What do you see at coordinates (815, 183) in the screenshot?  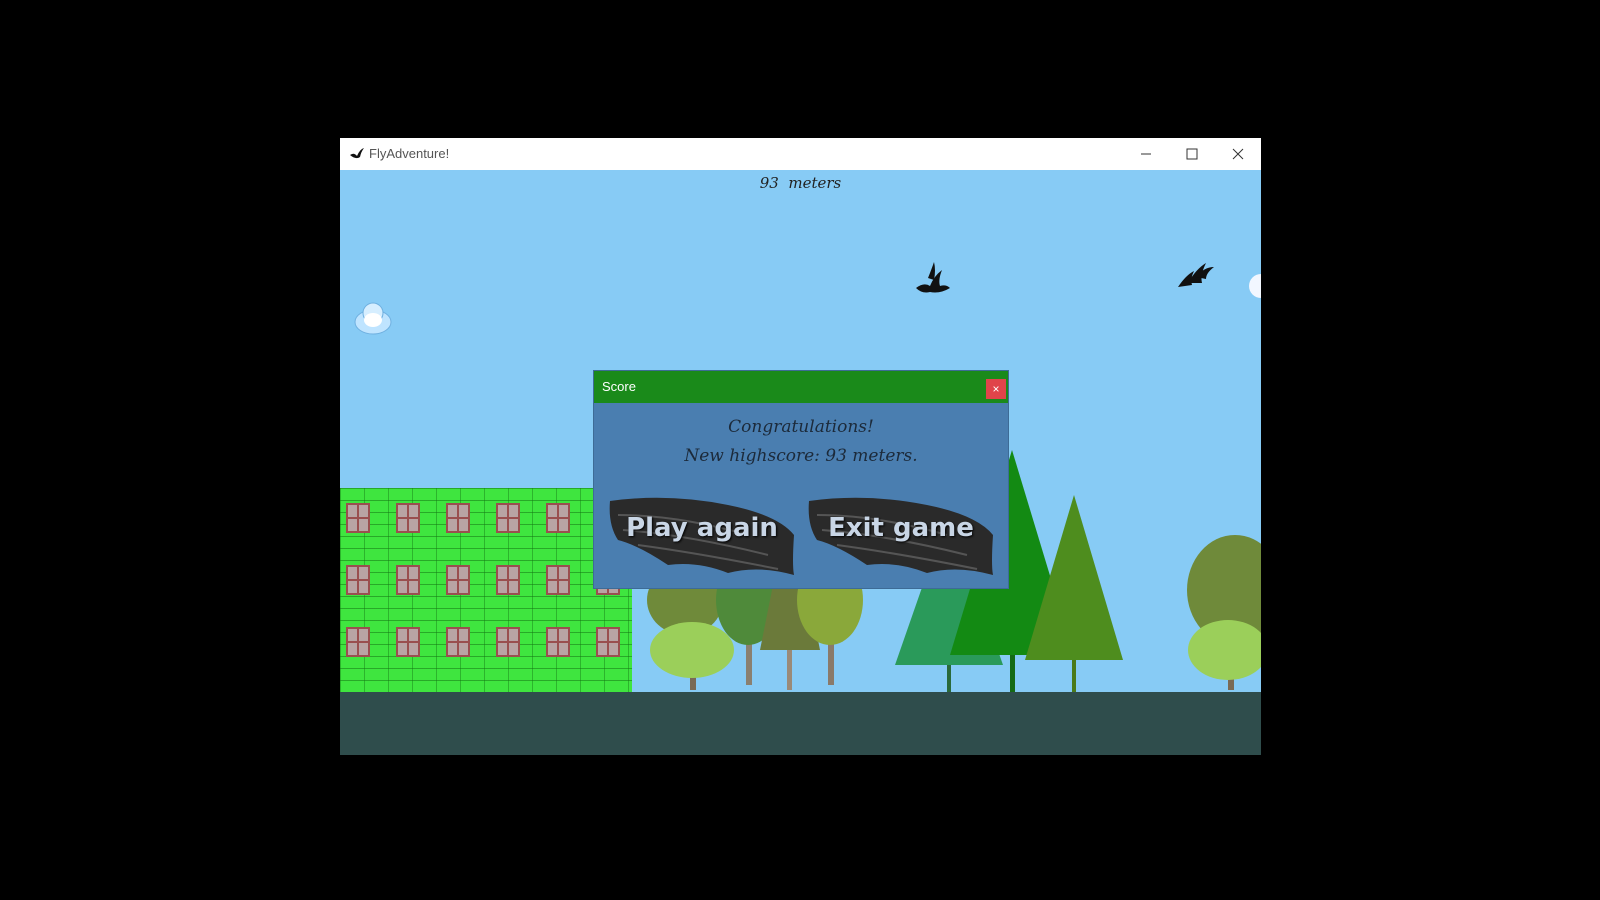 I see `distance-unit: meters` at bounding box center [815, 183].